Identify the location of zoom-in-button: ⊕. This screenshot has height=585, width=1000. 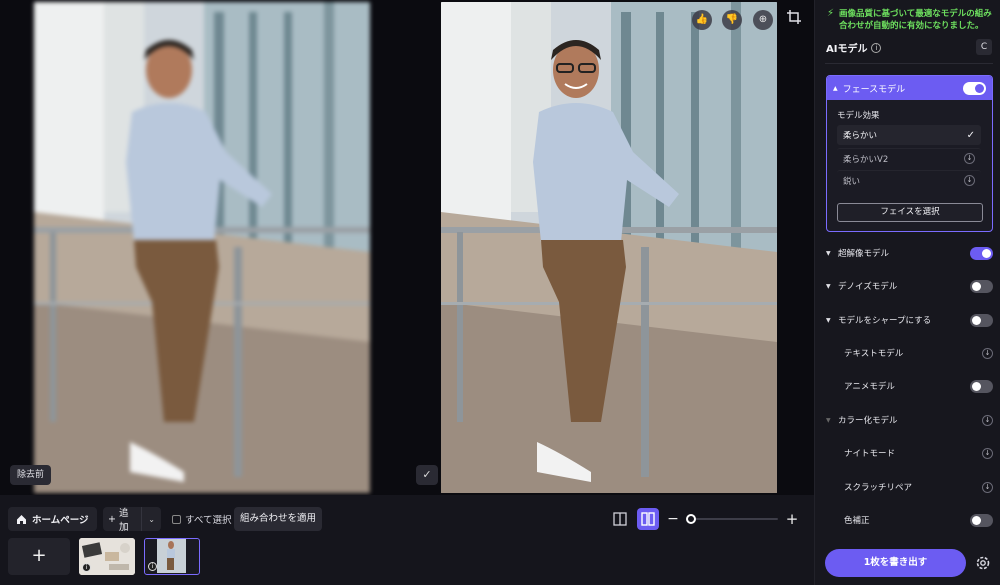
(763, 20).